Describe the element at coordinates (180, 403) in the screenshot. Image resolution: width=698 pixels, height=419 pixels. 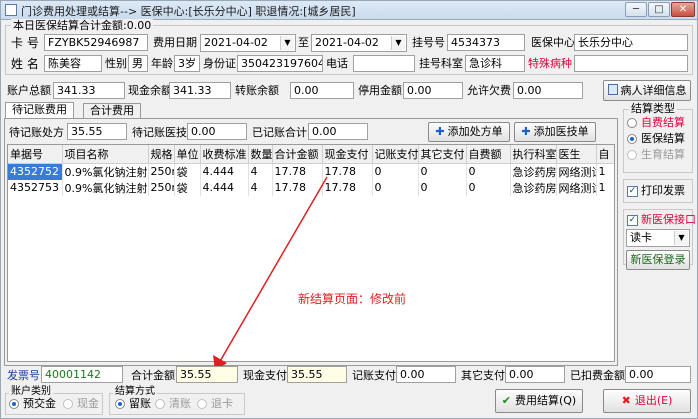
I see `settle-clear-label: 清账` at that location.